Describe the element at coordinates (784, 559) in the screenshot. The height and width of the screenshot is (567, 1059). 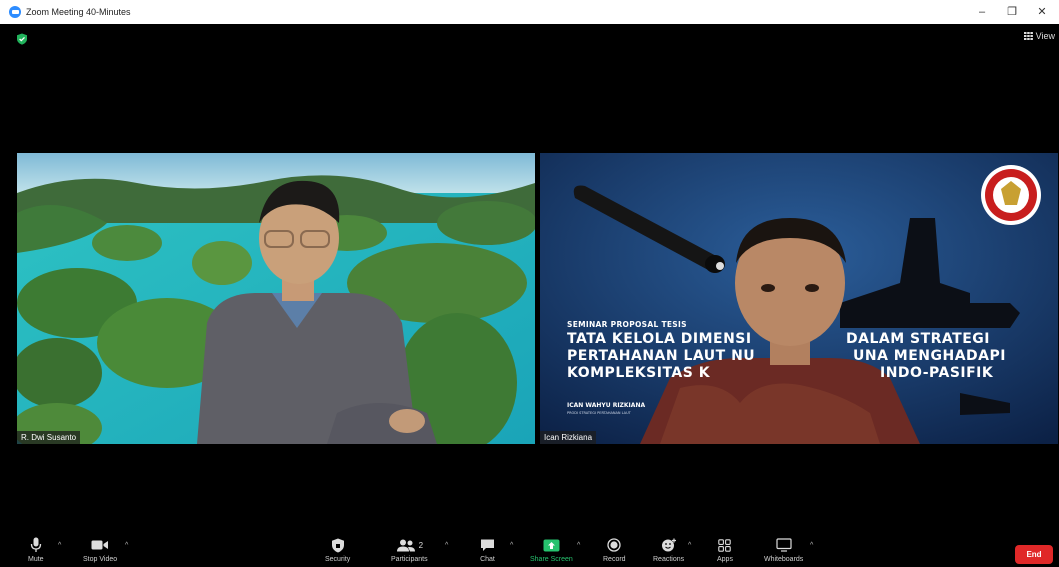
I see `whiteboards-label: Whiteboards` at that location.